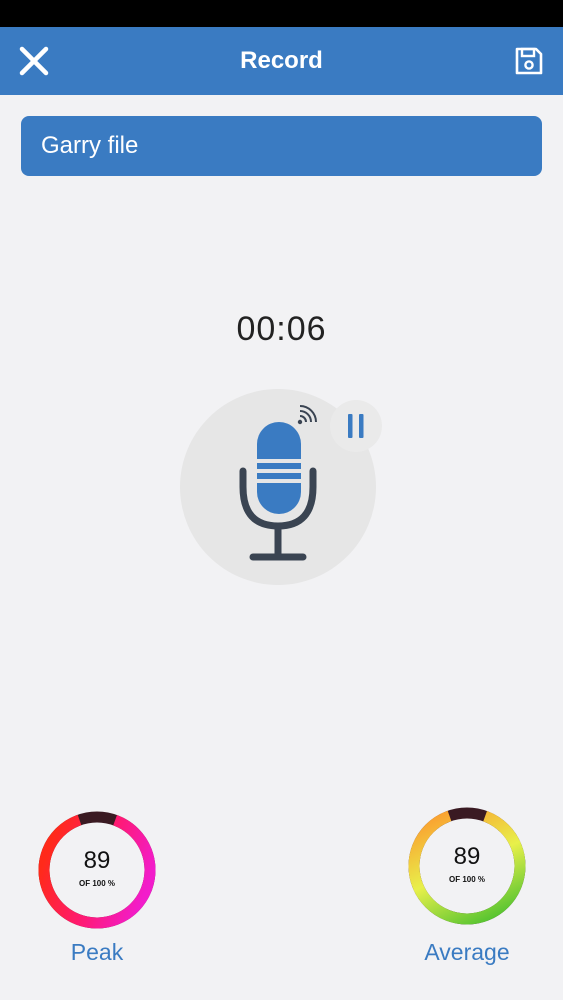 Image resolution: width=563 pixels, height=1000 pixels. I want to click on pause-icon, so click(356, 426).